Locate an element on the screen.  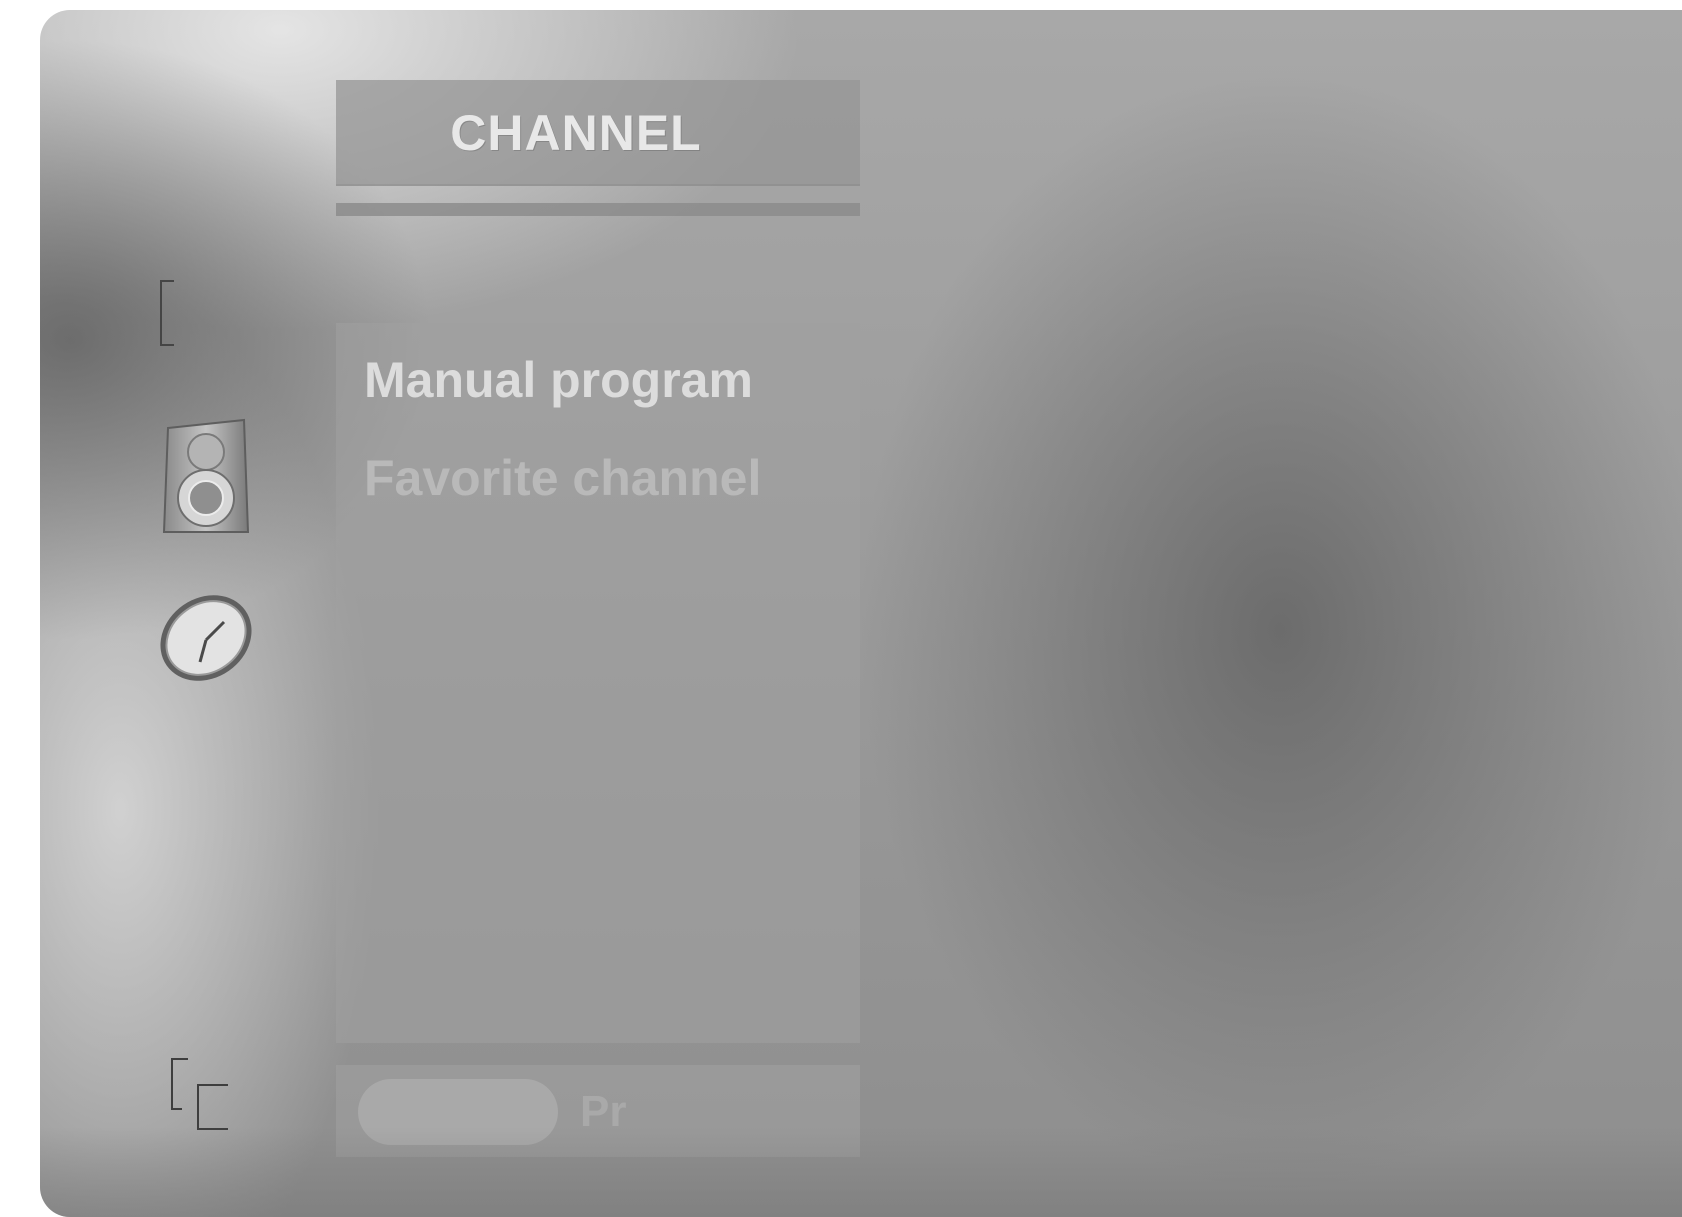
footer-bar: Pr is located at coordinates (598, 1111).